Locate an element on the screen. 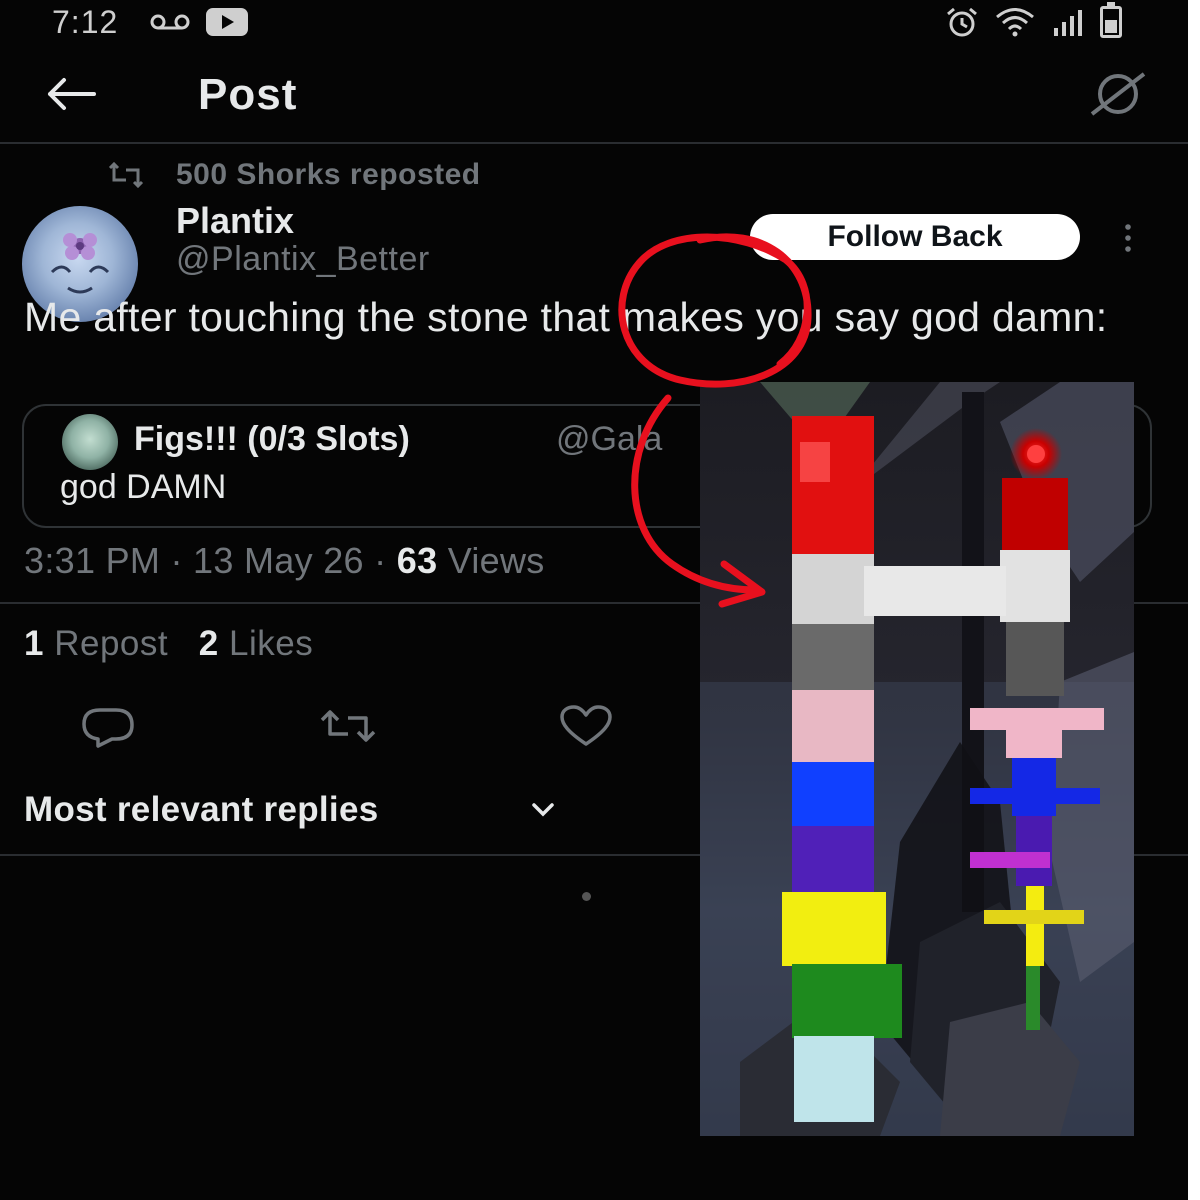 The width and height of the screenshot is (1200, 1200). voicemail-icon is located at coordinates (170, 22).